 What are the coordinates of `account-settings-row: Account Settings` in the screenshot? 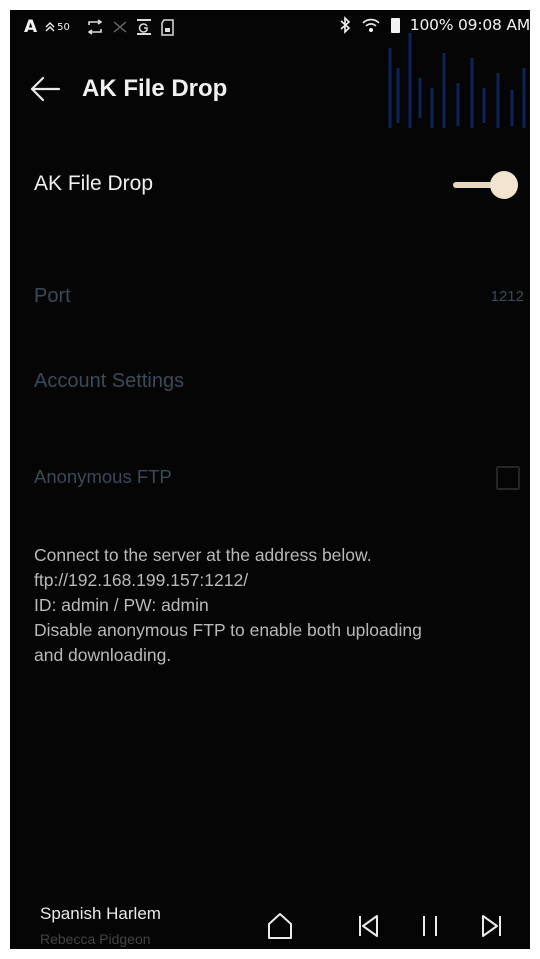 It's located at (270, 385).